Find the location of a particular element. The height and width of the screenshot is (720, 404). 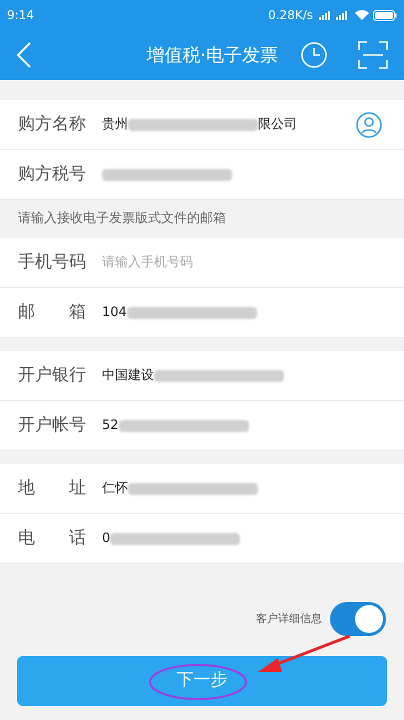

back-icon is located at coordinates (24, 55).